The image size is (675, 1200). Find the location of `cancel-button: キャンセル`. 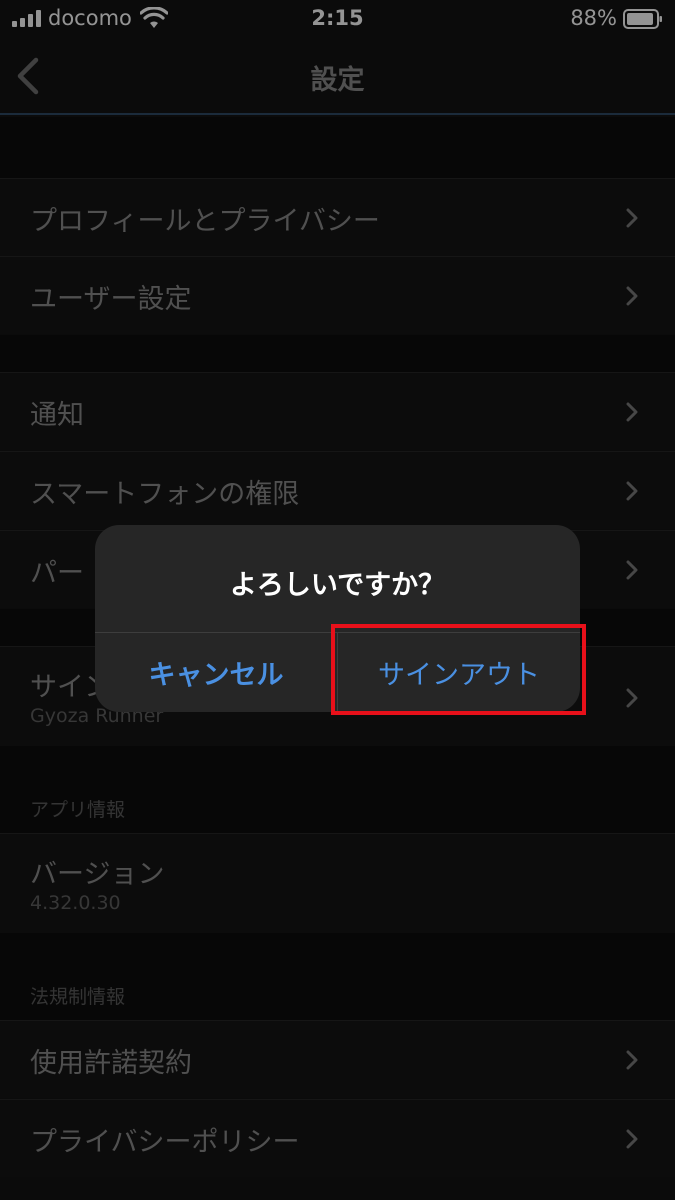

cancel-button: キャンセル is located at coordinates (216, 672).